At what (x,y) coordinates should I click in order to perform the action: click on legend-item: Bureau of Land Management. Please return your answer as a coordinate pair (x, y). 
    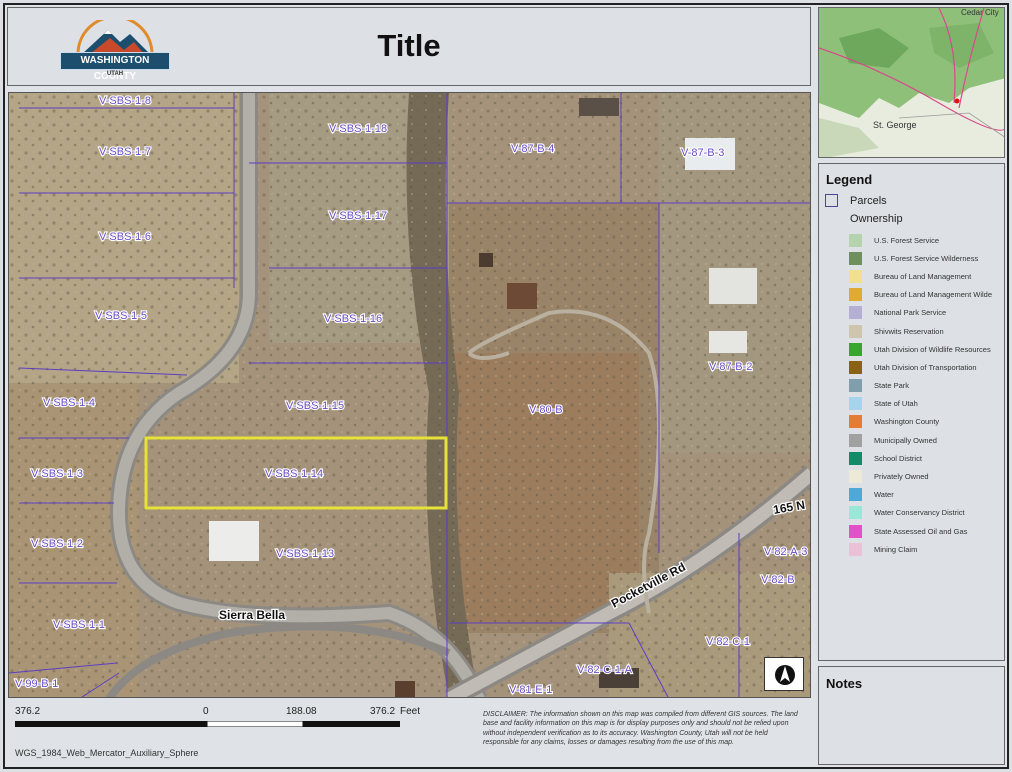
    Looking at the image, I should click on (920, 276).